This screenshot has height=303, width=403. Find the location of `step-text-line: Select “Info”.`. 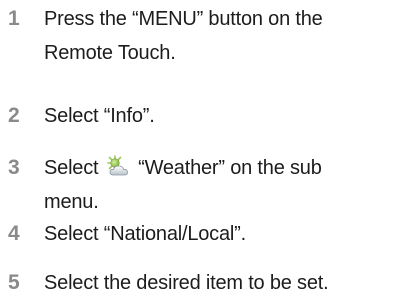

step-text-line: Select “Info”. is located at coordinates (99, 116).